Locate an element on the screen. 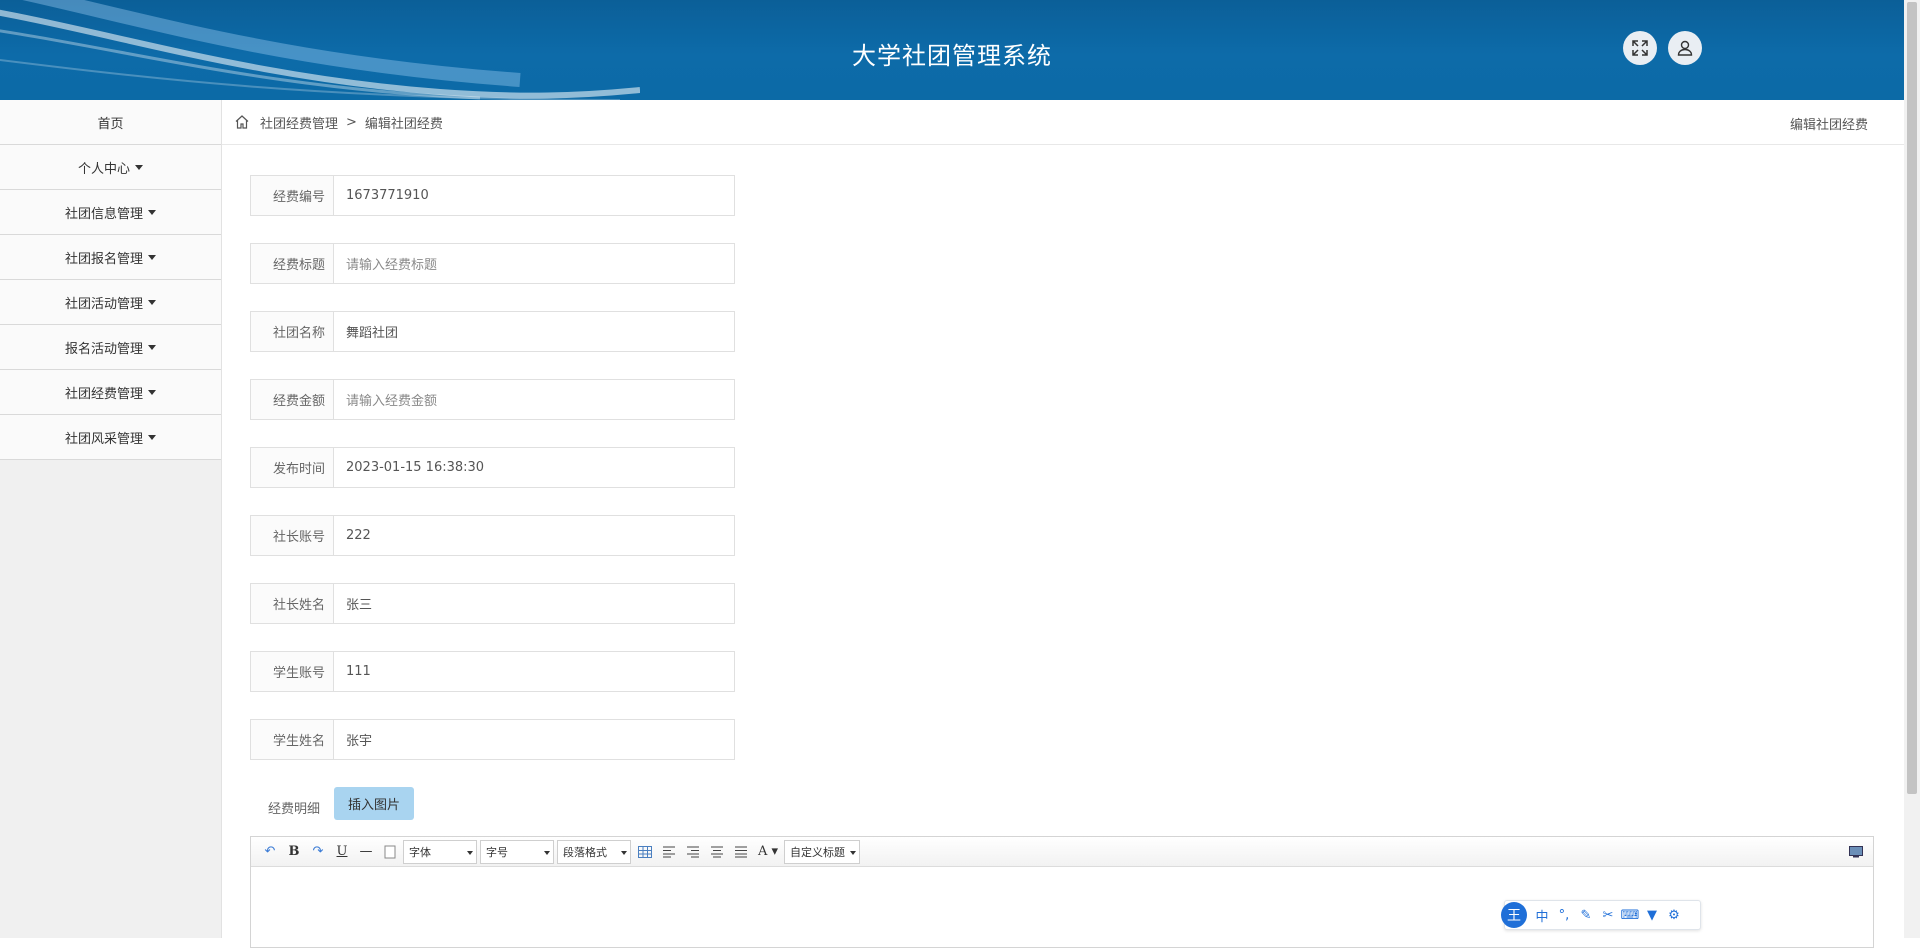 The image size is (1920, 948). club-name-input: 舞蹈社团 is located at coordinates (534, 331).